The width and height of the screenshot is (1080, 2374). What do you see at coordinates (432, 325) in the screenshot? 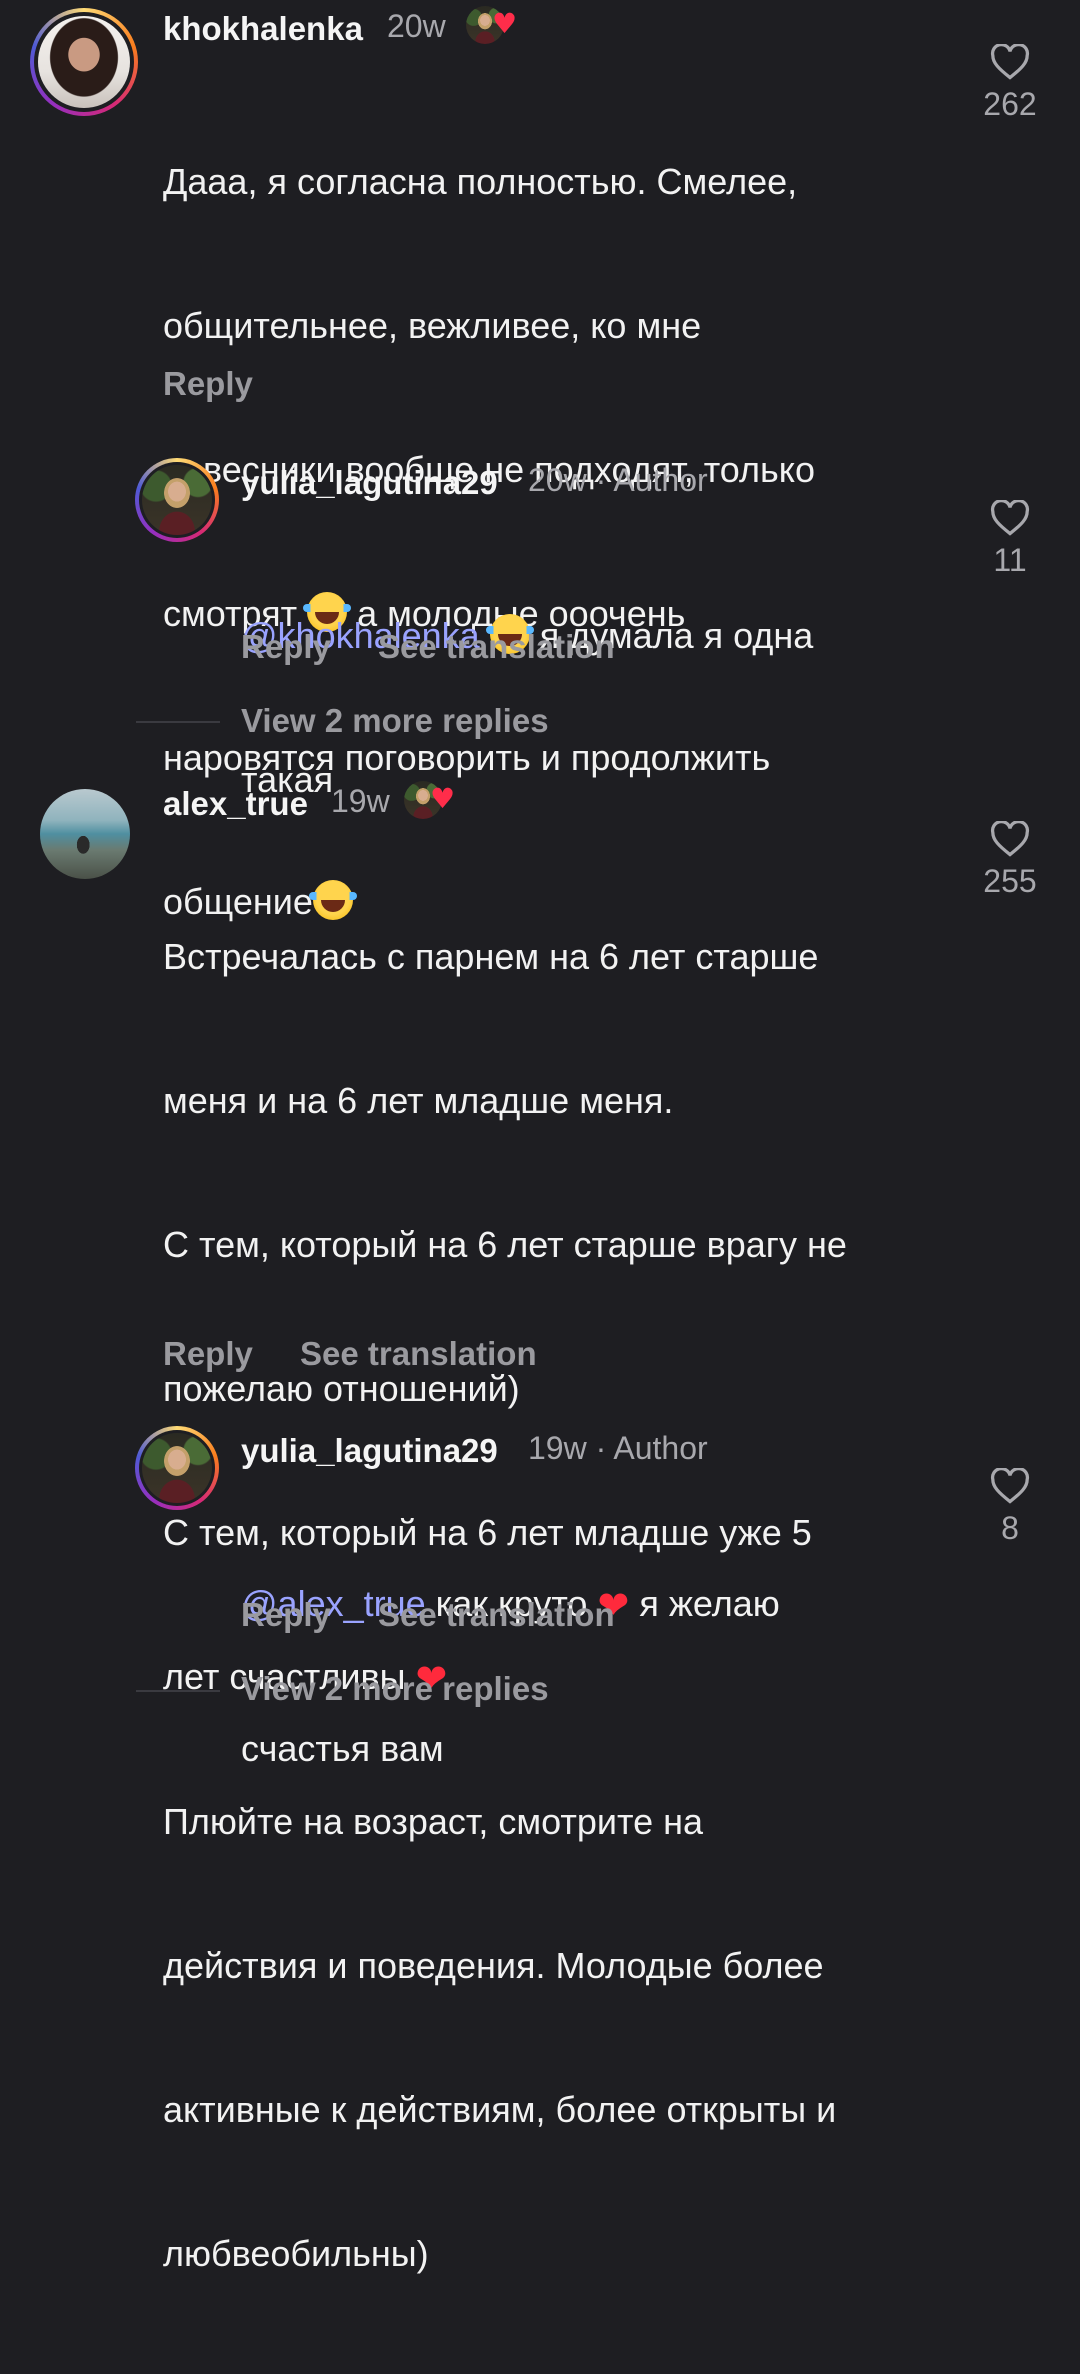
I see `comment-text-line: общительнее, вежливее, ко мне` at bounding box center [432, 325].